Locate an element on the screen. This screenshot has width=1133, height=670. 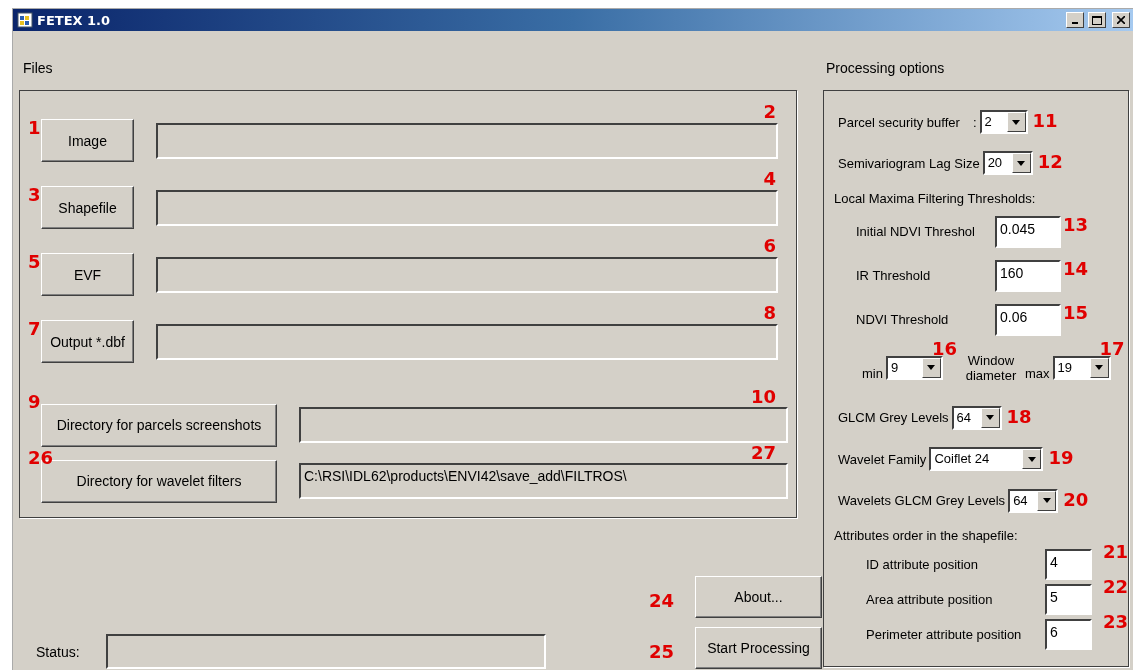
window-title: FETEX 1.0 is located at coordinates (74, 20).